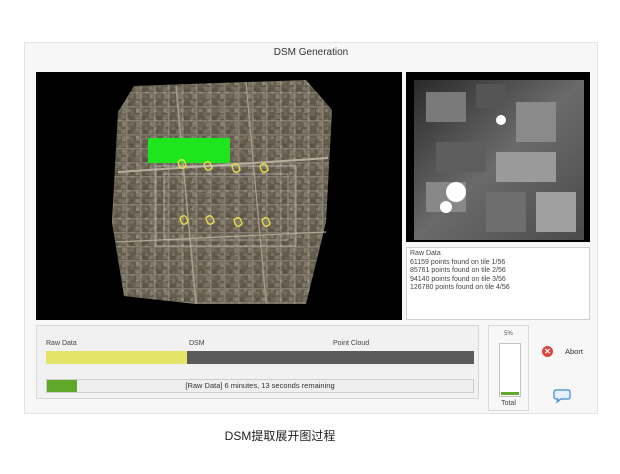  I want to click on log-line: 94140 points found on tile 3/56, so click(458, 279).